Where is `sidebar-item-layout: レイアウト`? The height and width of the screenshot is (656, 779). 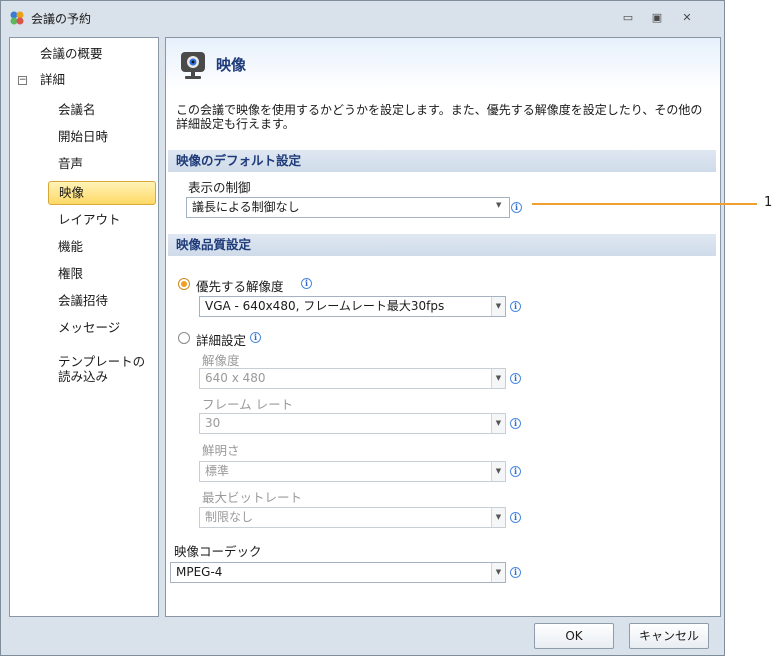
sidebar-item-layout: レイアウト is located at coordinates (89, 220).